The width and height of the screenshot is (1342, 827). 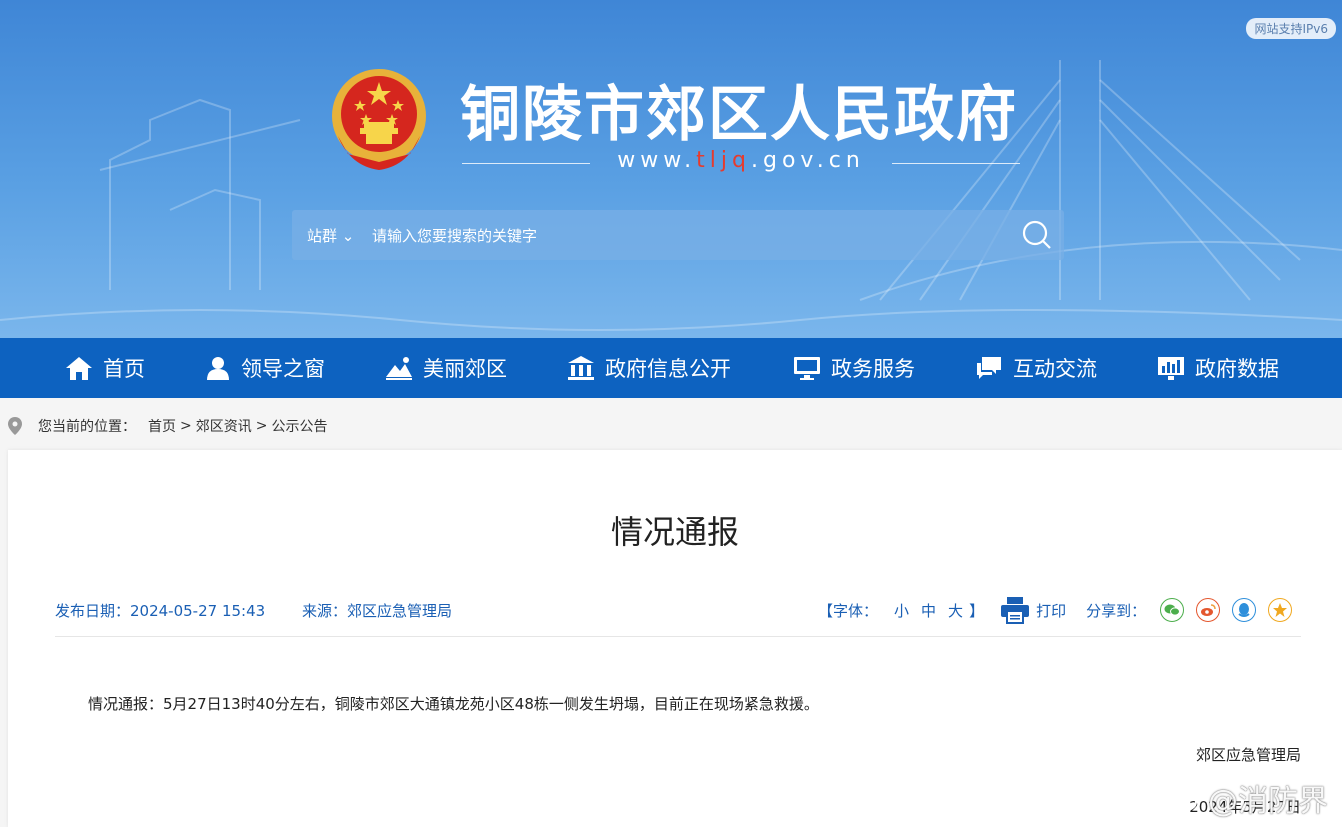 I want to click on print-button: 打印, so click(x=1051, y=610).